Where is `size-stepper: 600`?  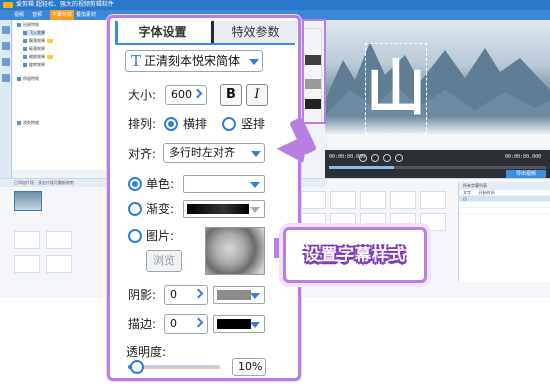
size-stepper: 600 is located at coordinates (186, 95).